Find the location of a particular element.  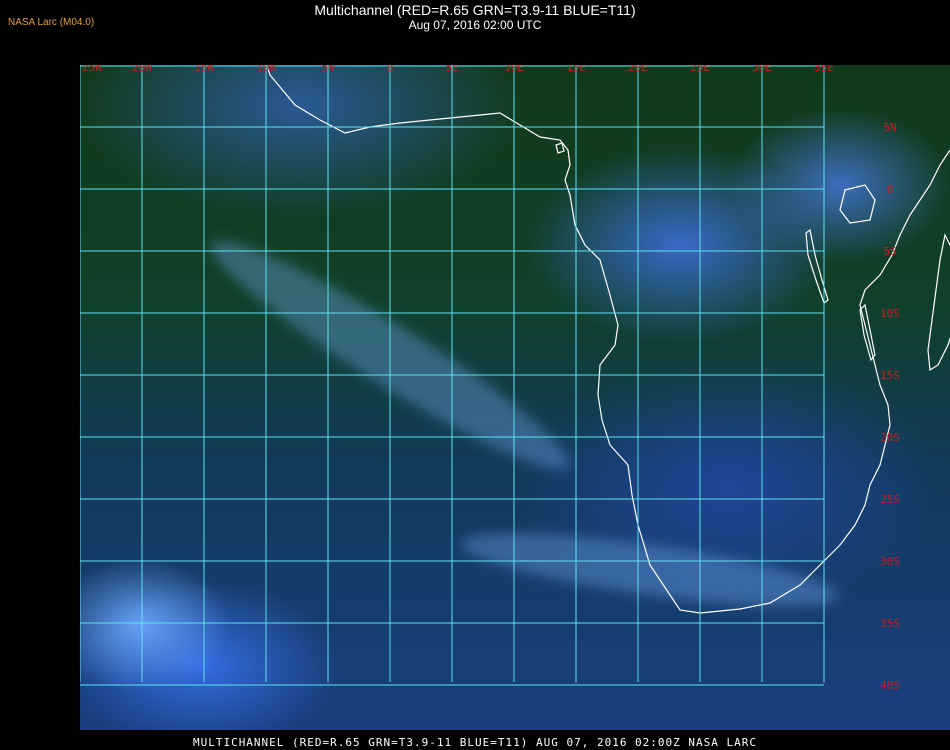

lat-label: 30S is located at coordinates (890, 561).